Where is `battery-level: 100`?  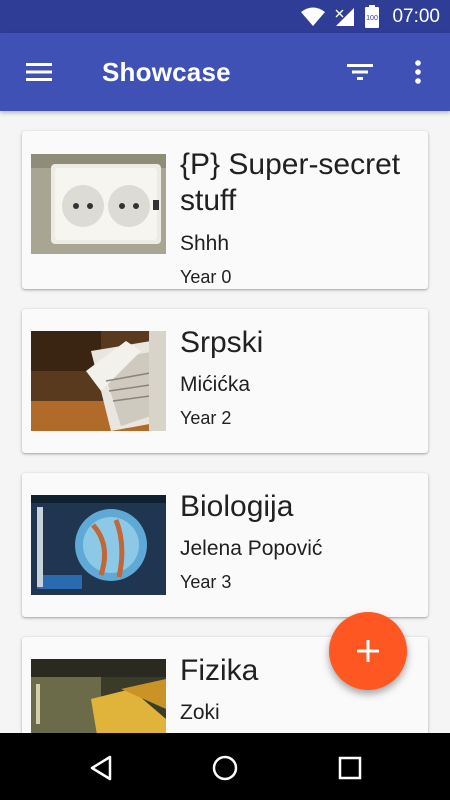 battery-level: 100 is located at coordinates (373, 18).